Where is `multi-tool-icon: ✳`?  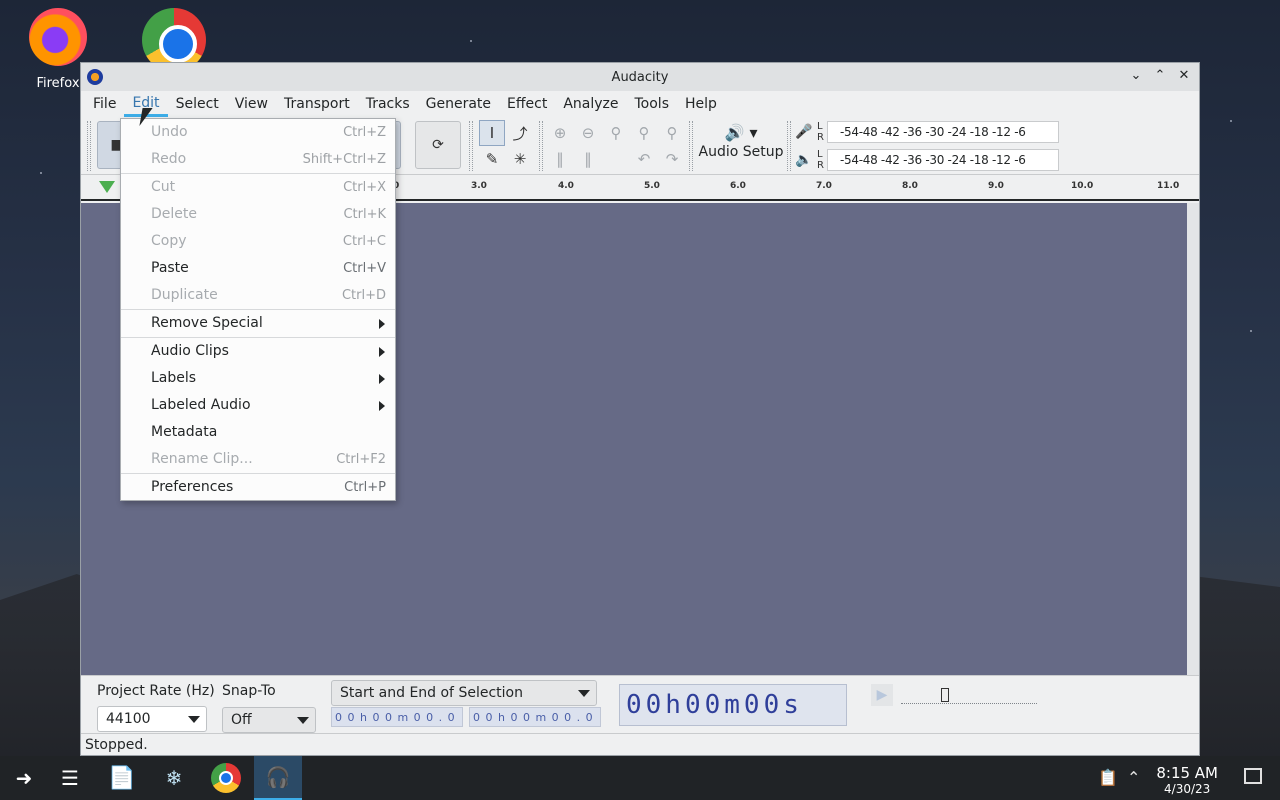
multi-tool-icon: ✳ is located at coordinates (520, 159).